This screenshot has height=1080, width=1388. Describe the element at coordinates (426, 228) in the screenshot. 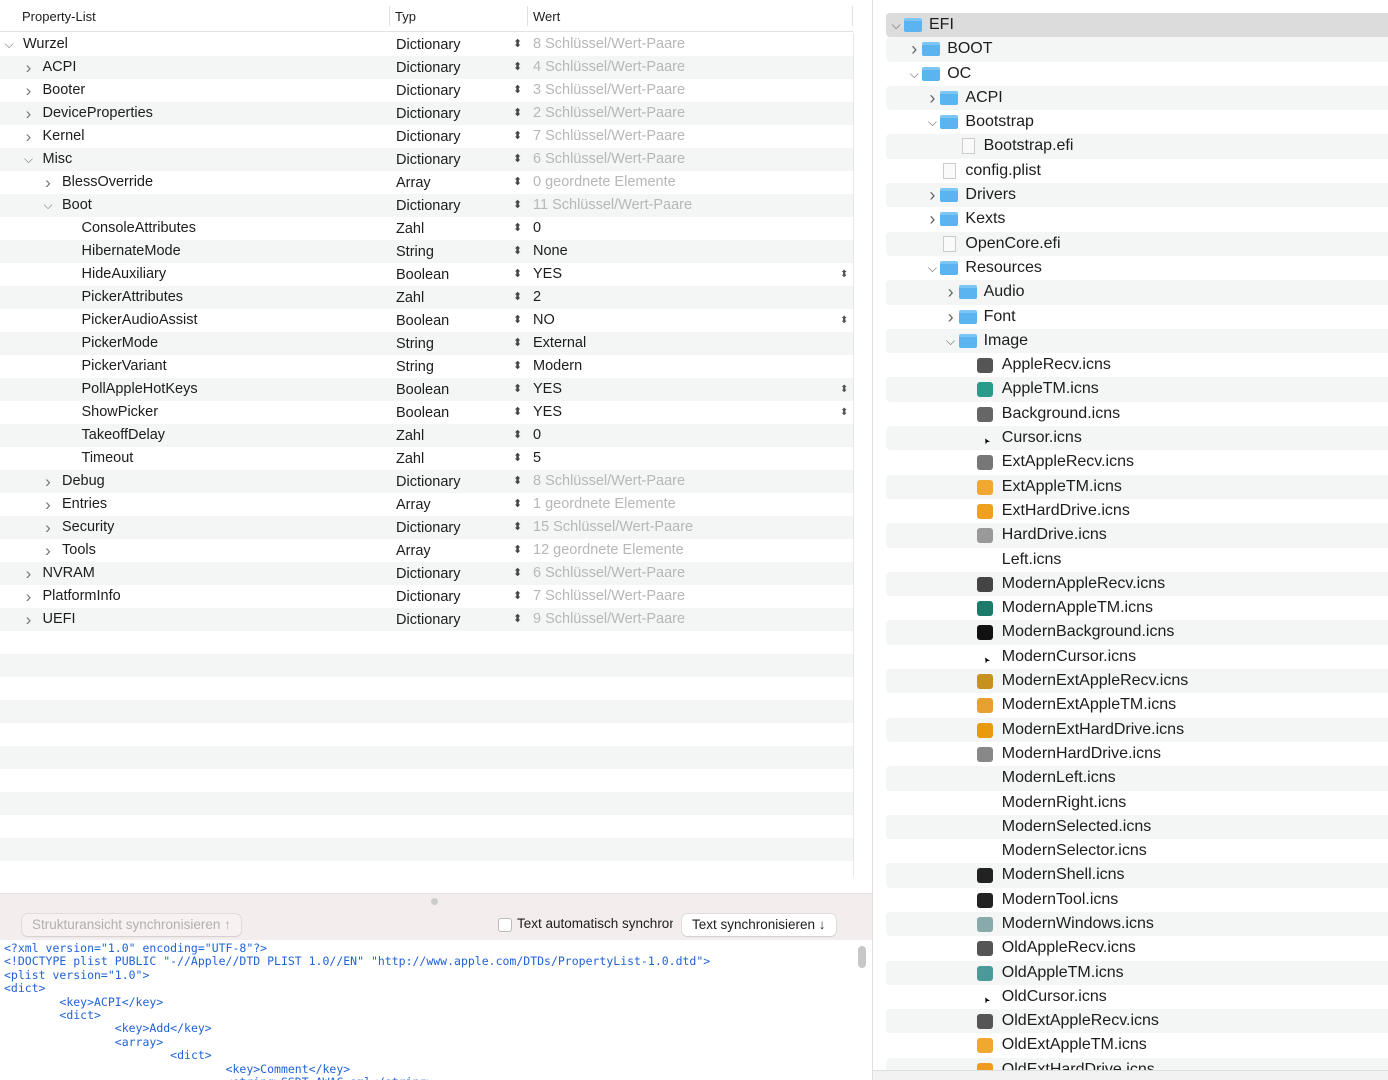

I see `plist-row: ConsoleAttributes Zahl ⬍ 0` at that location.